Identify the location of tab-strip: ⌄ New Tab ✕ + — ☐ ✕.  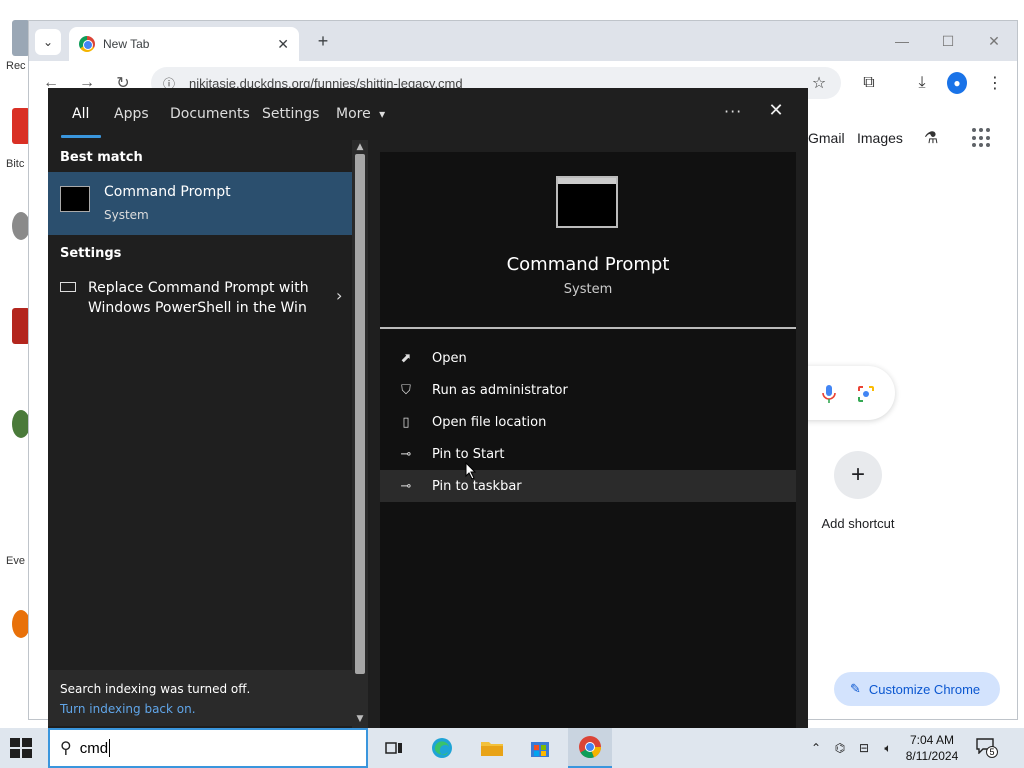
(523, 41).